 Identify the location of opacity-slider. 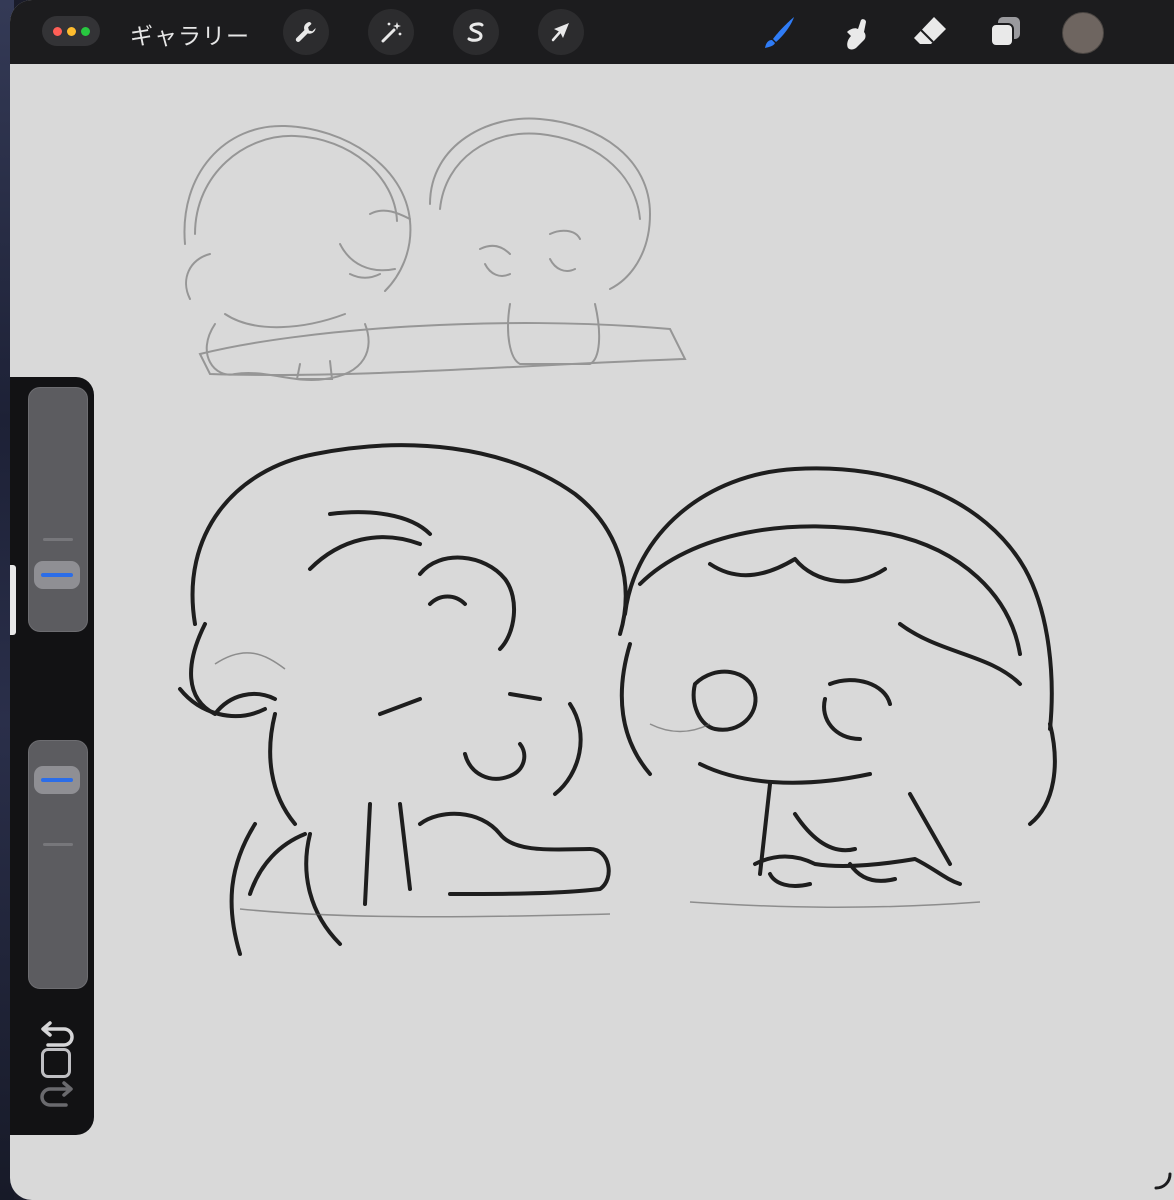
(58, 864).